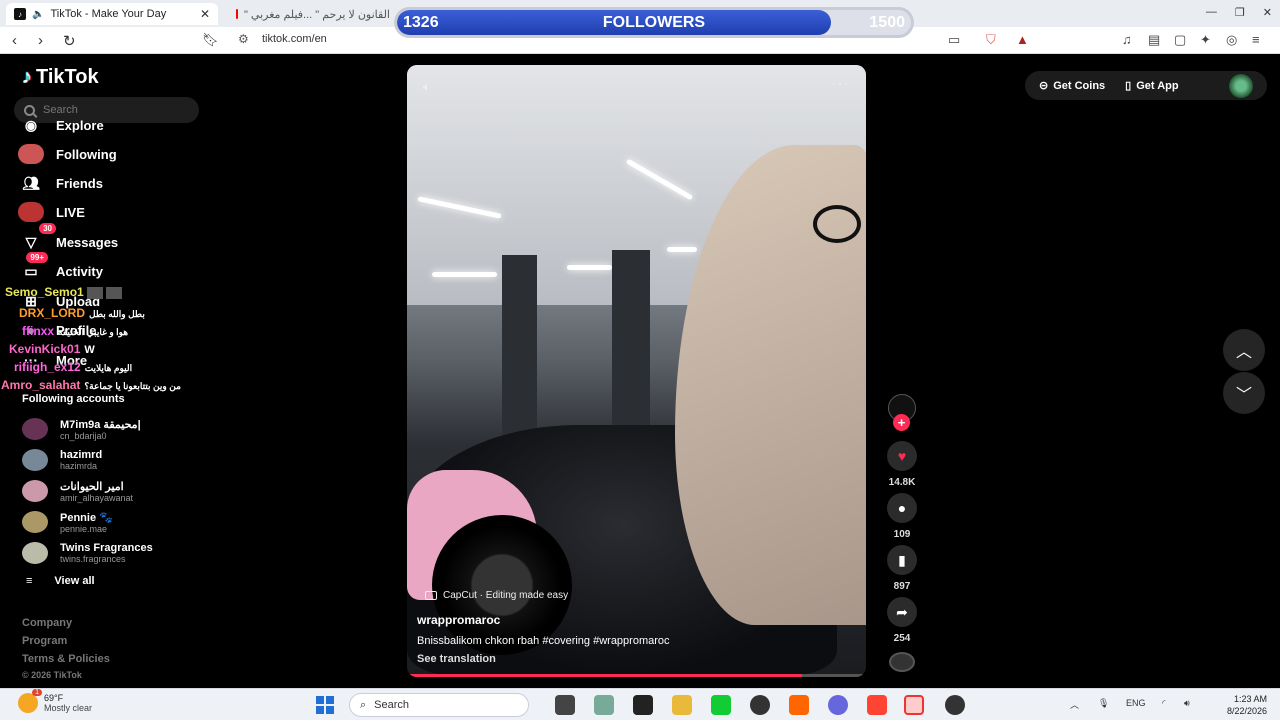  Describe the element at coordinates (31, 124) in the screenshot. I see `compass-icon: ◉` at that location.